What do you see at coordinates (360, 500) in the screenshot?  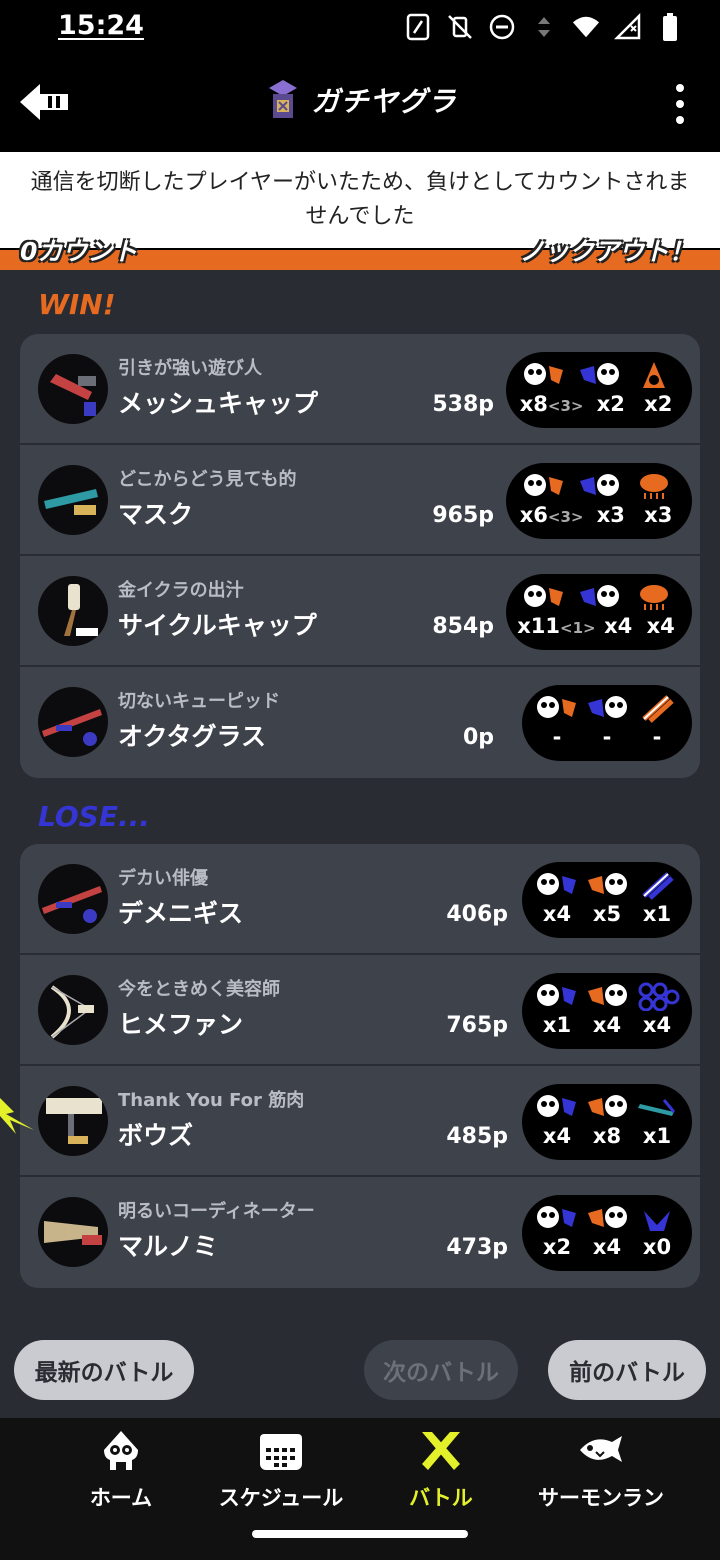 I see `player-row: どこからどう見ても的 マスク 965p x6<3> x3 x3` at bounding box center [360, 500].